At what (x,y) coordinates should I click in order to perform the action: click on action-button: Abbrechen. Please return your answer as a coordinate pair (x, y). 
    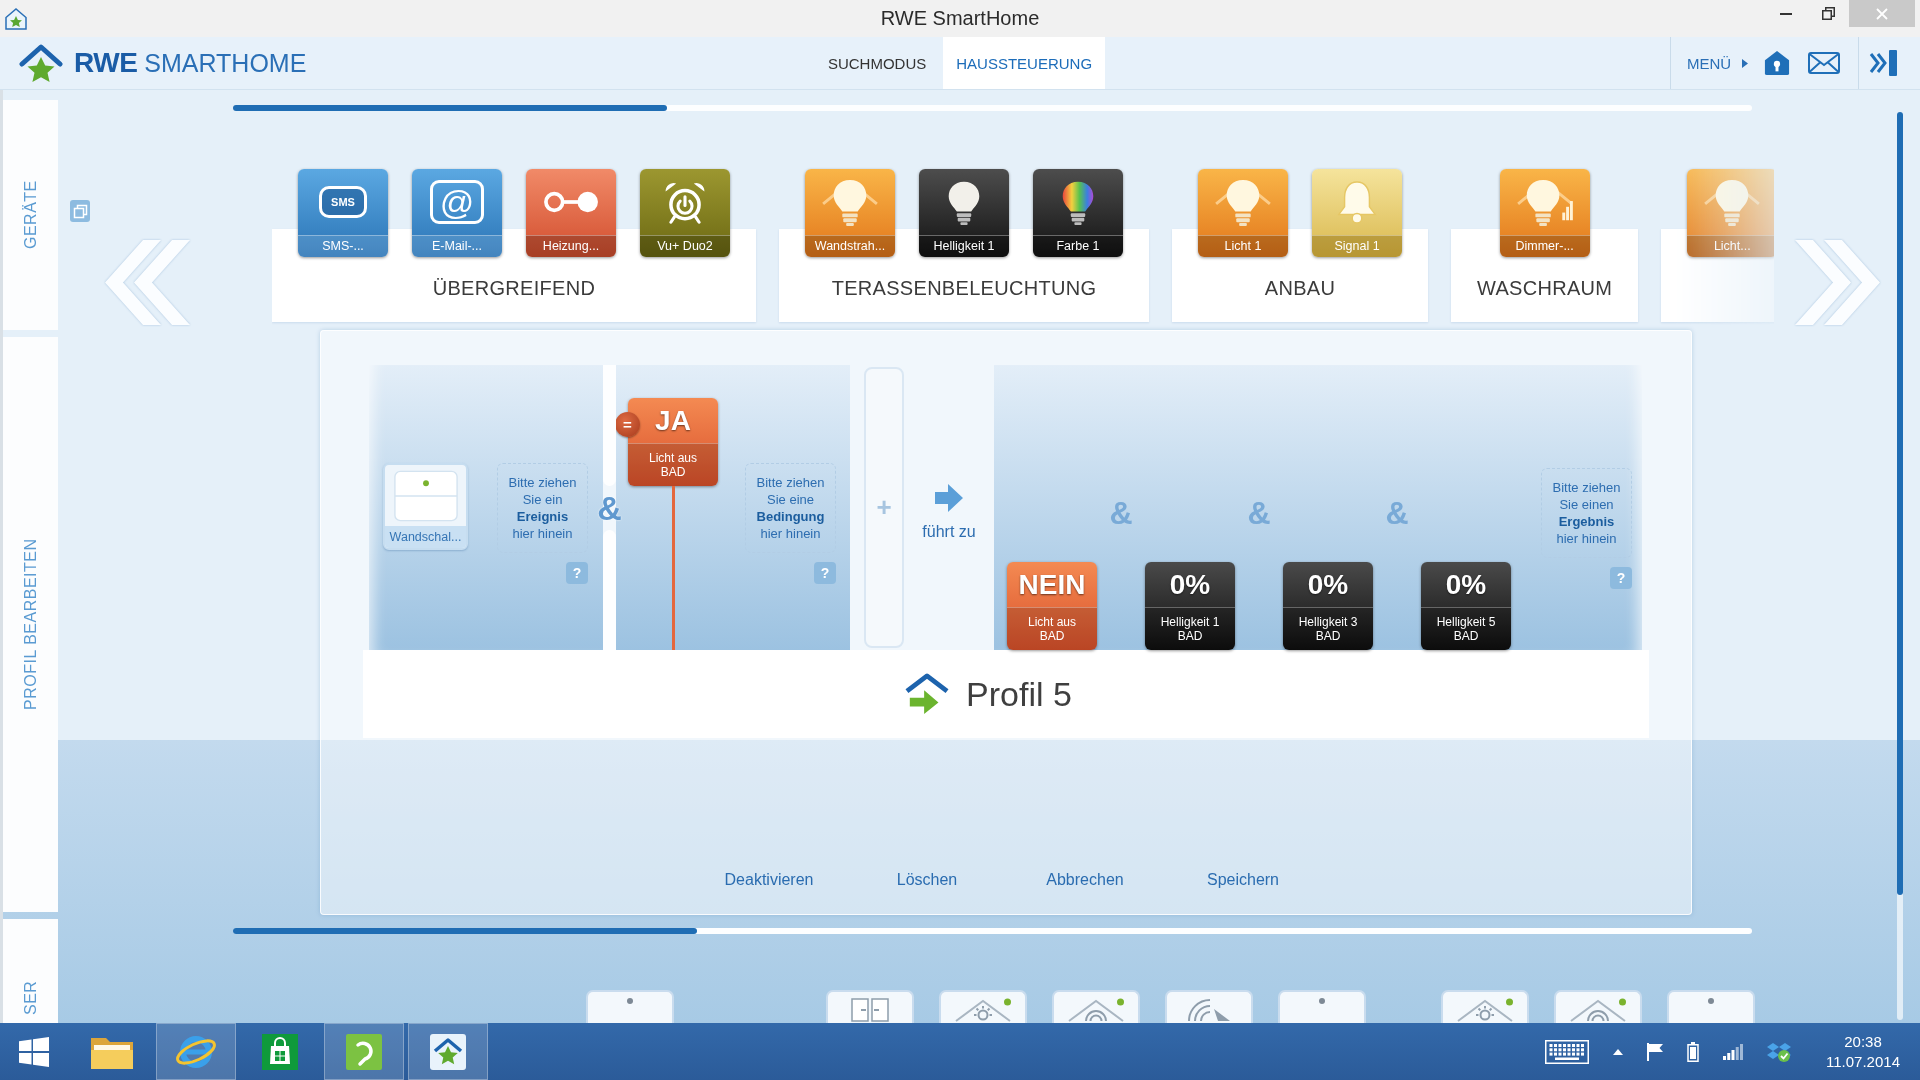
    Looking at the image, I should click on (1085, 880).